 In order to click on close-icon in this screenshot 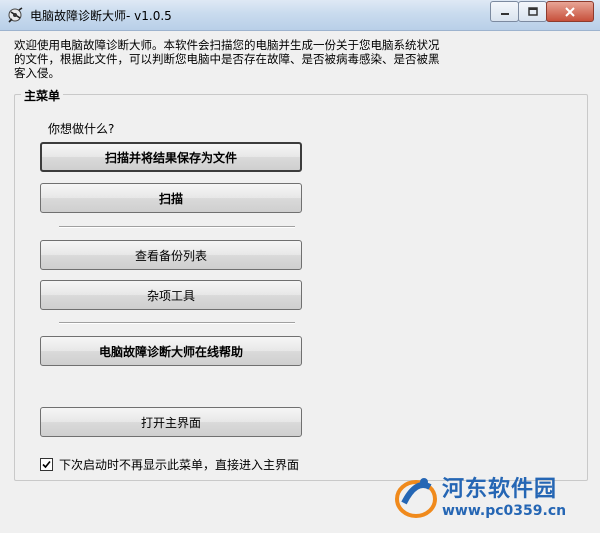, I will do `click(570, 11)`.